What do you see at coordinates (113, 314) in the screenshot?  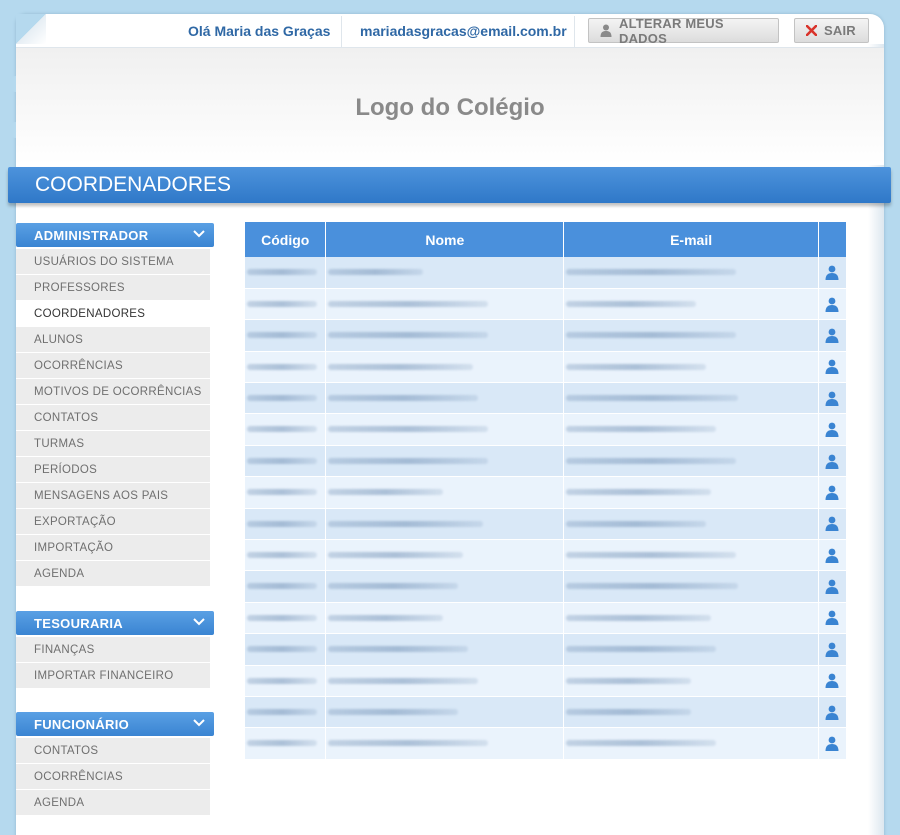 I see `sidebar-item-coordenadores: COORDENADORES` at bounding box center [113, 314].